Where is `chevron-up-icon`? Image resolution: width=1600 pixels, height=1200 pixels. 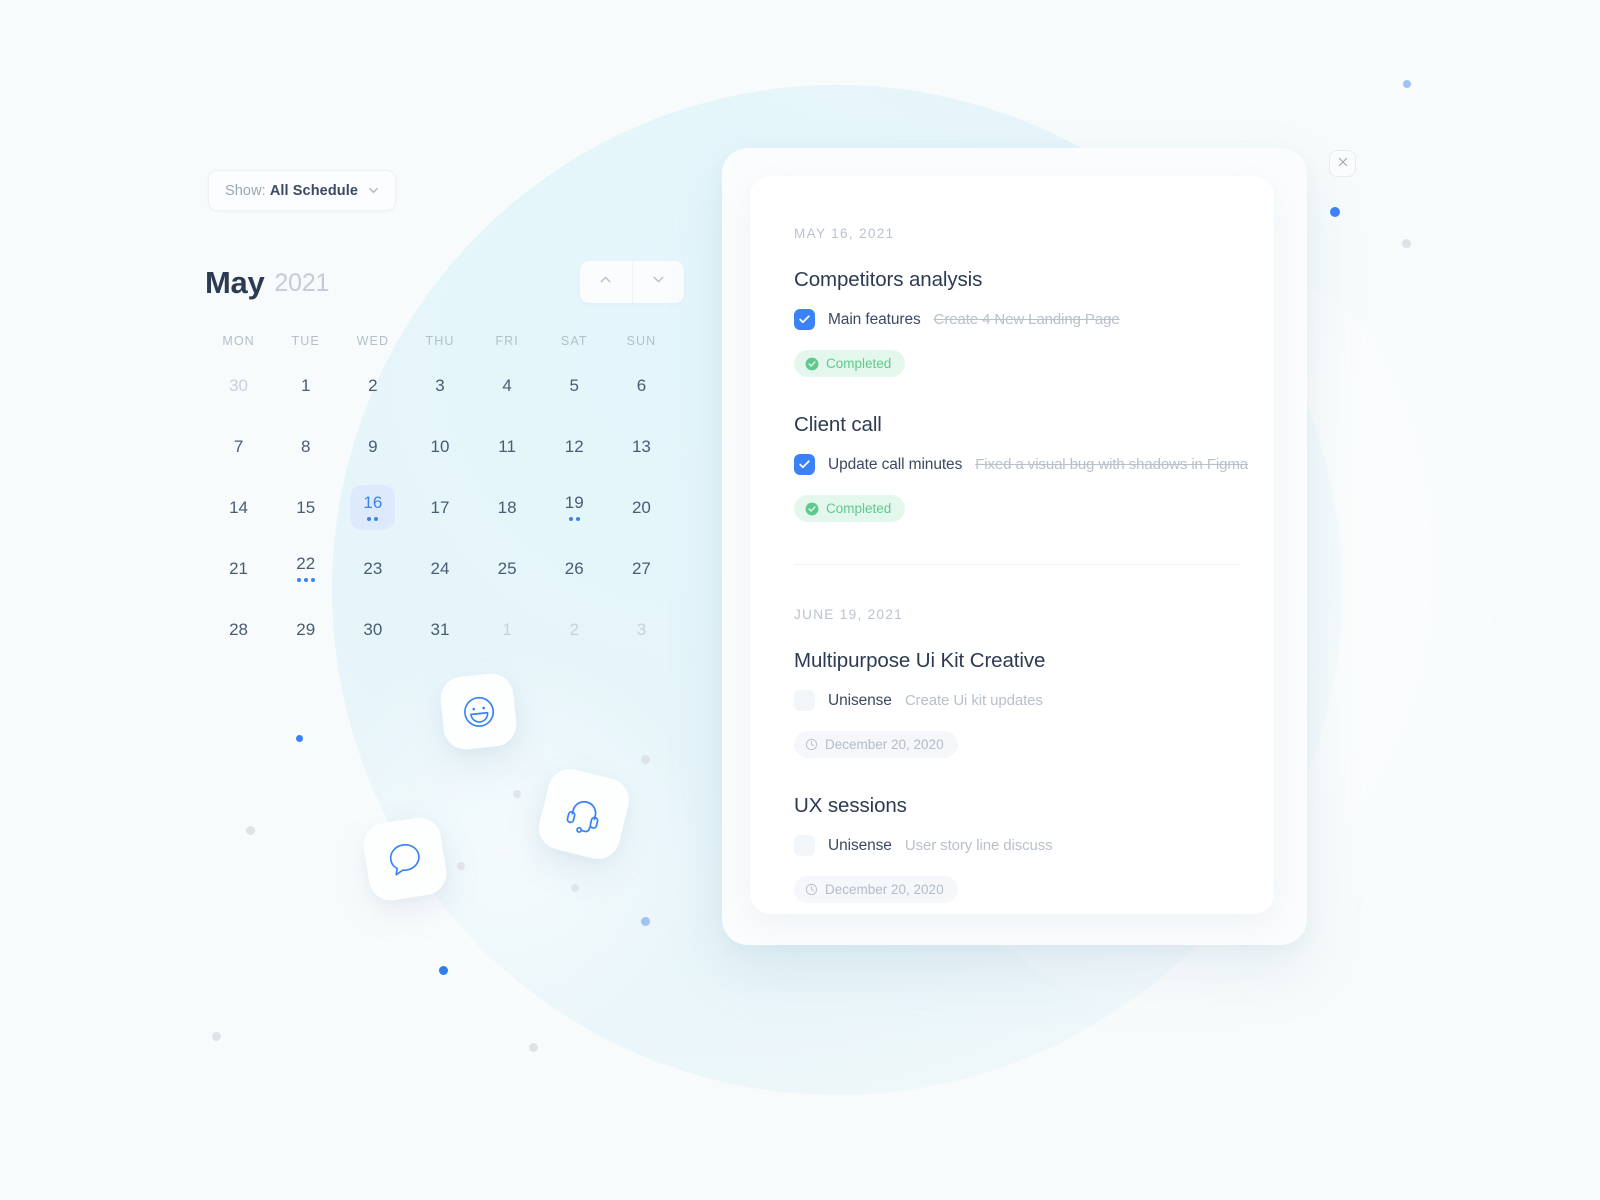
chevron-up-icon is located at coordinates (605, 282).